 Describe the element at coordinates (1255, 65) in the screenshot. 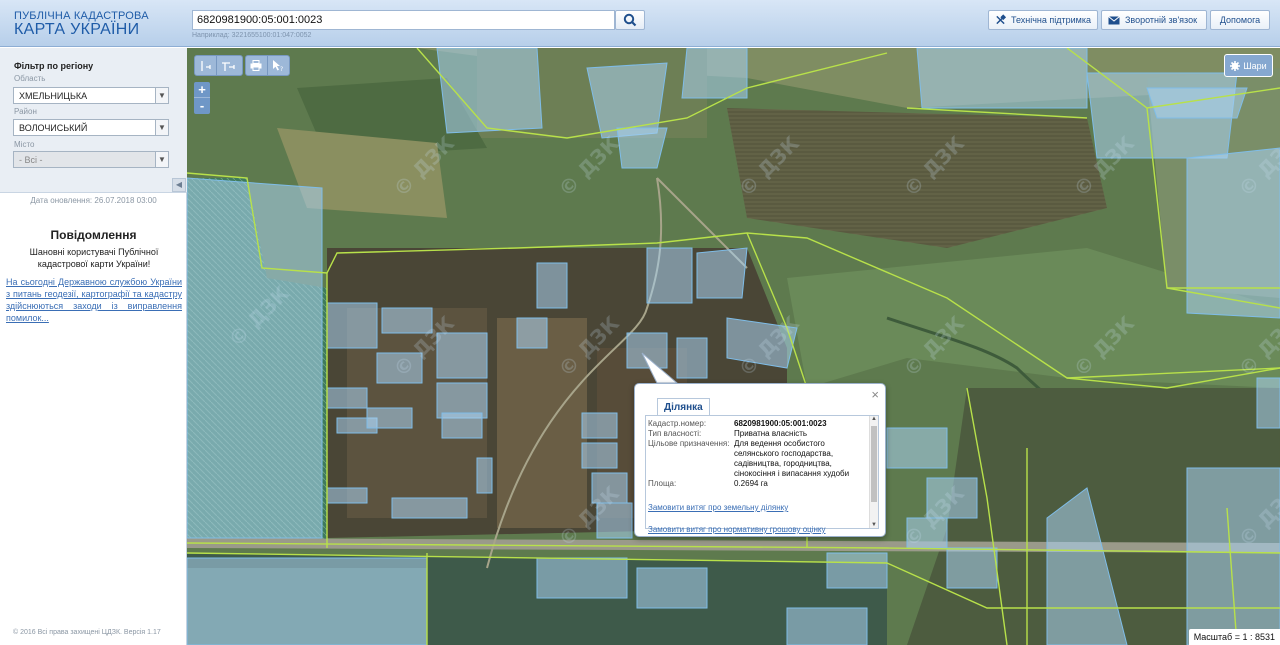

I see `layers-label: Шари` at that location.